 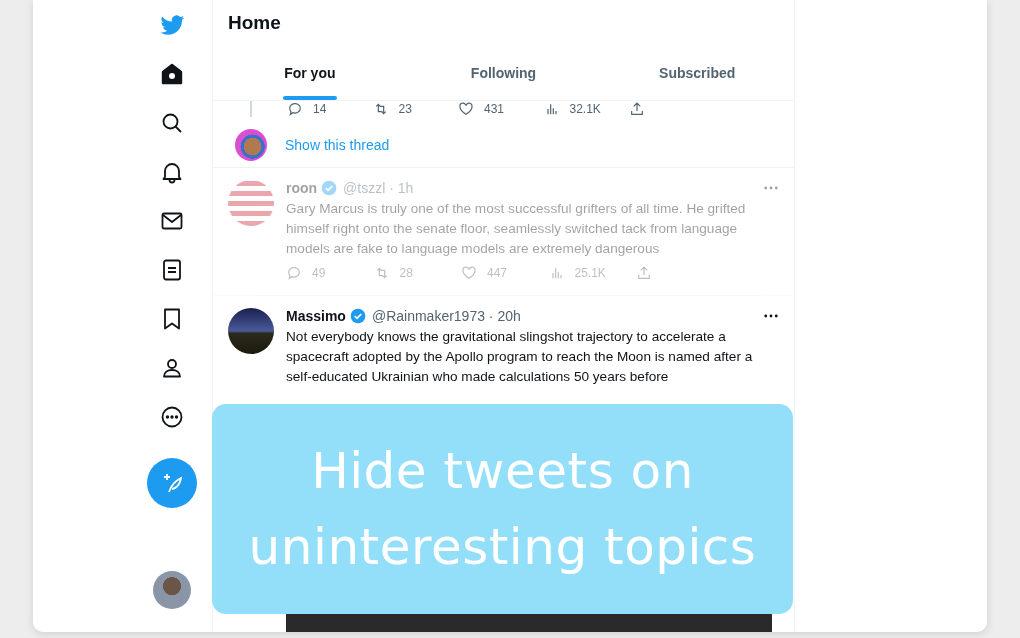 I want to click on count: 447, so click(x=497, y=273).